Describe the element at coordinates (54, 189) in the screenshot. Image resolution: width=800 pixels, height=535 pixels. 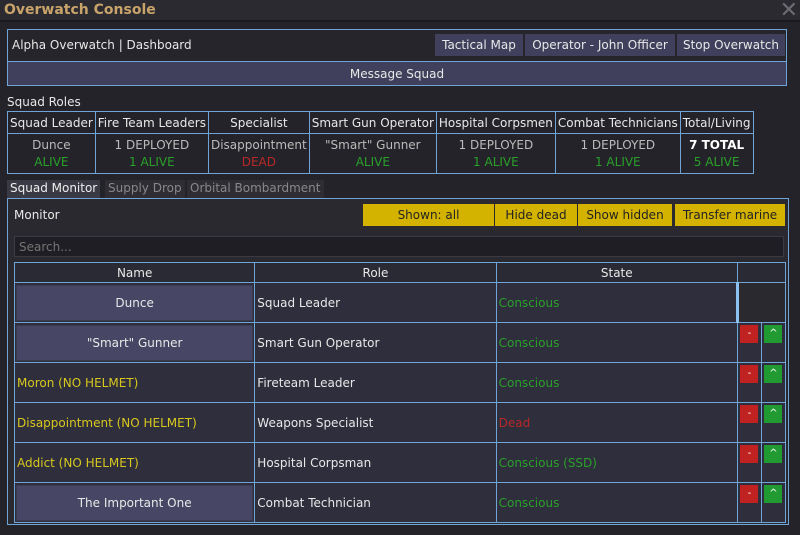
I see `tab-squad-monitor: Squad Monitor` at that location.